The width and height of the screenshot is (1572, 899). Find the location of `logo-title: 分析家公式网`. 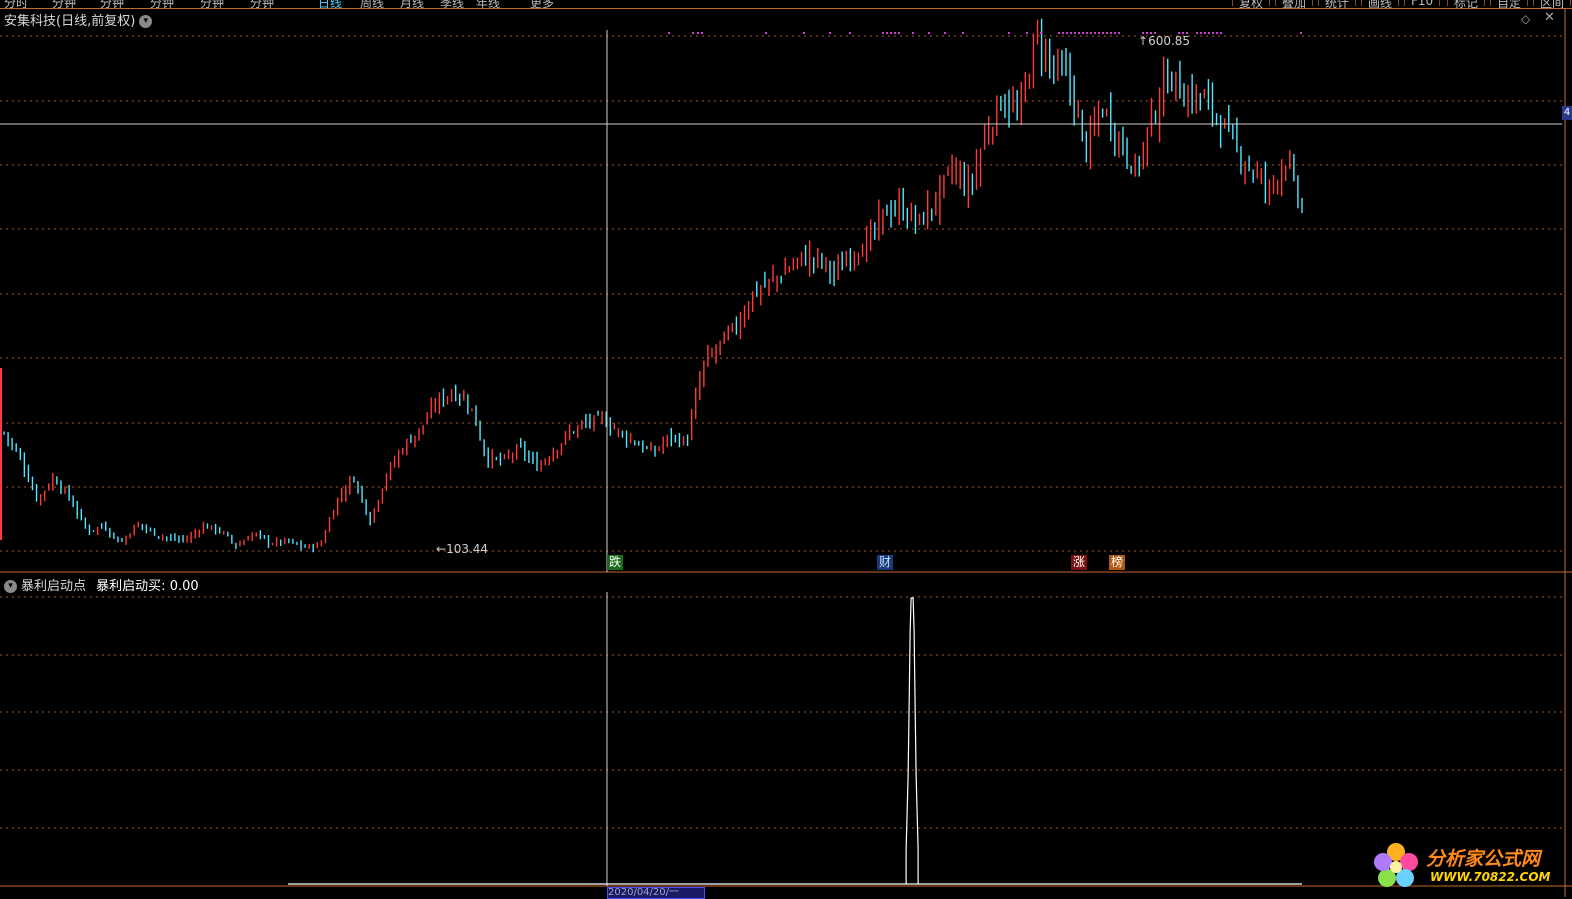

logo-title: 分析家公式网 is located at coordinates (1483, 859).